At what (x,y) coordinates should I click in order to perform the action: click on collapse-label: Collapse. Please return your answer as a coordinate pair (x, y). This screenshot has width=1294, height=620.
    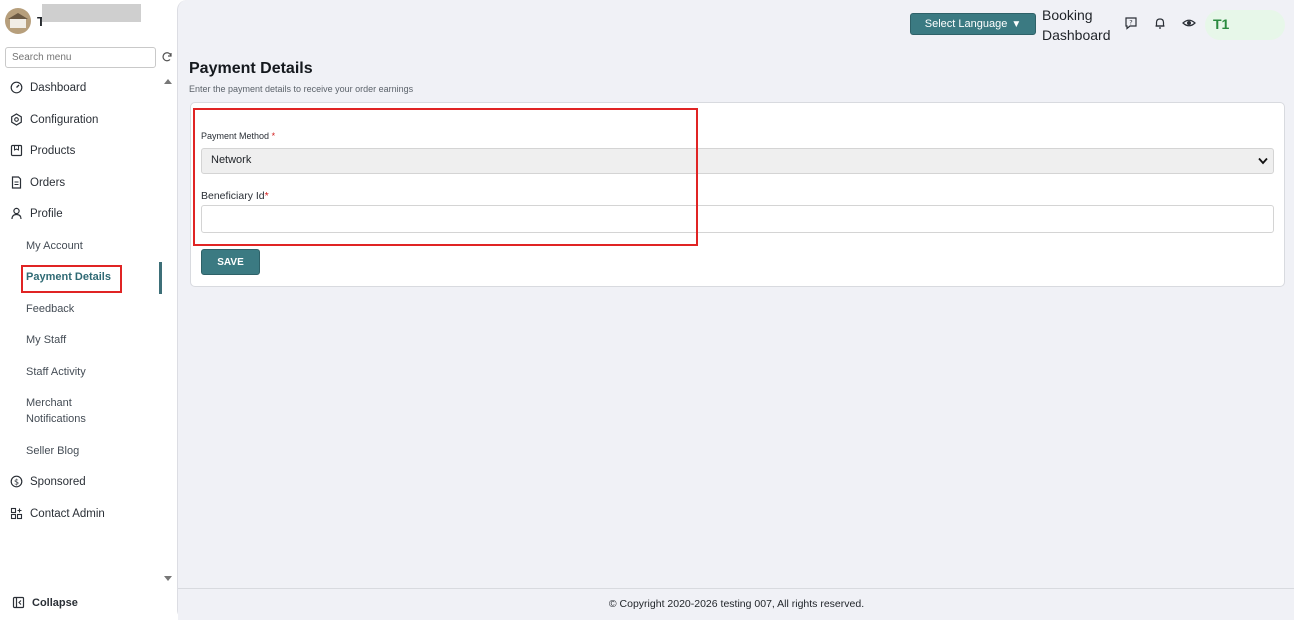
    Looking at the image, I should click on (55, 602).